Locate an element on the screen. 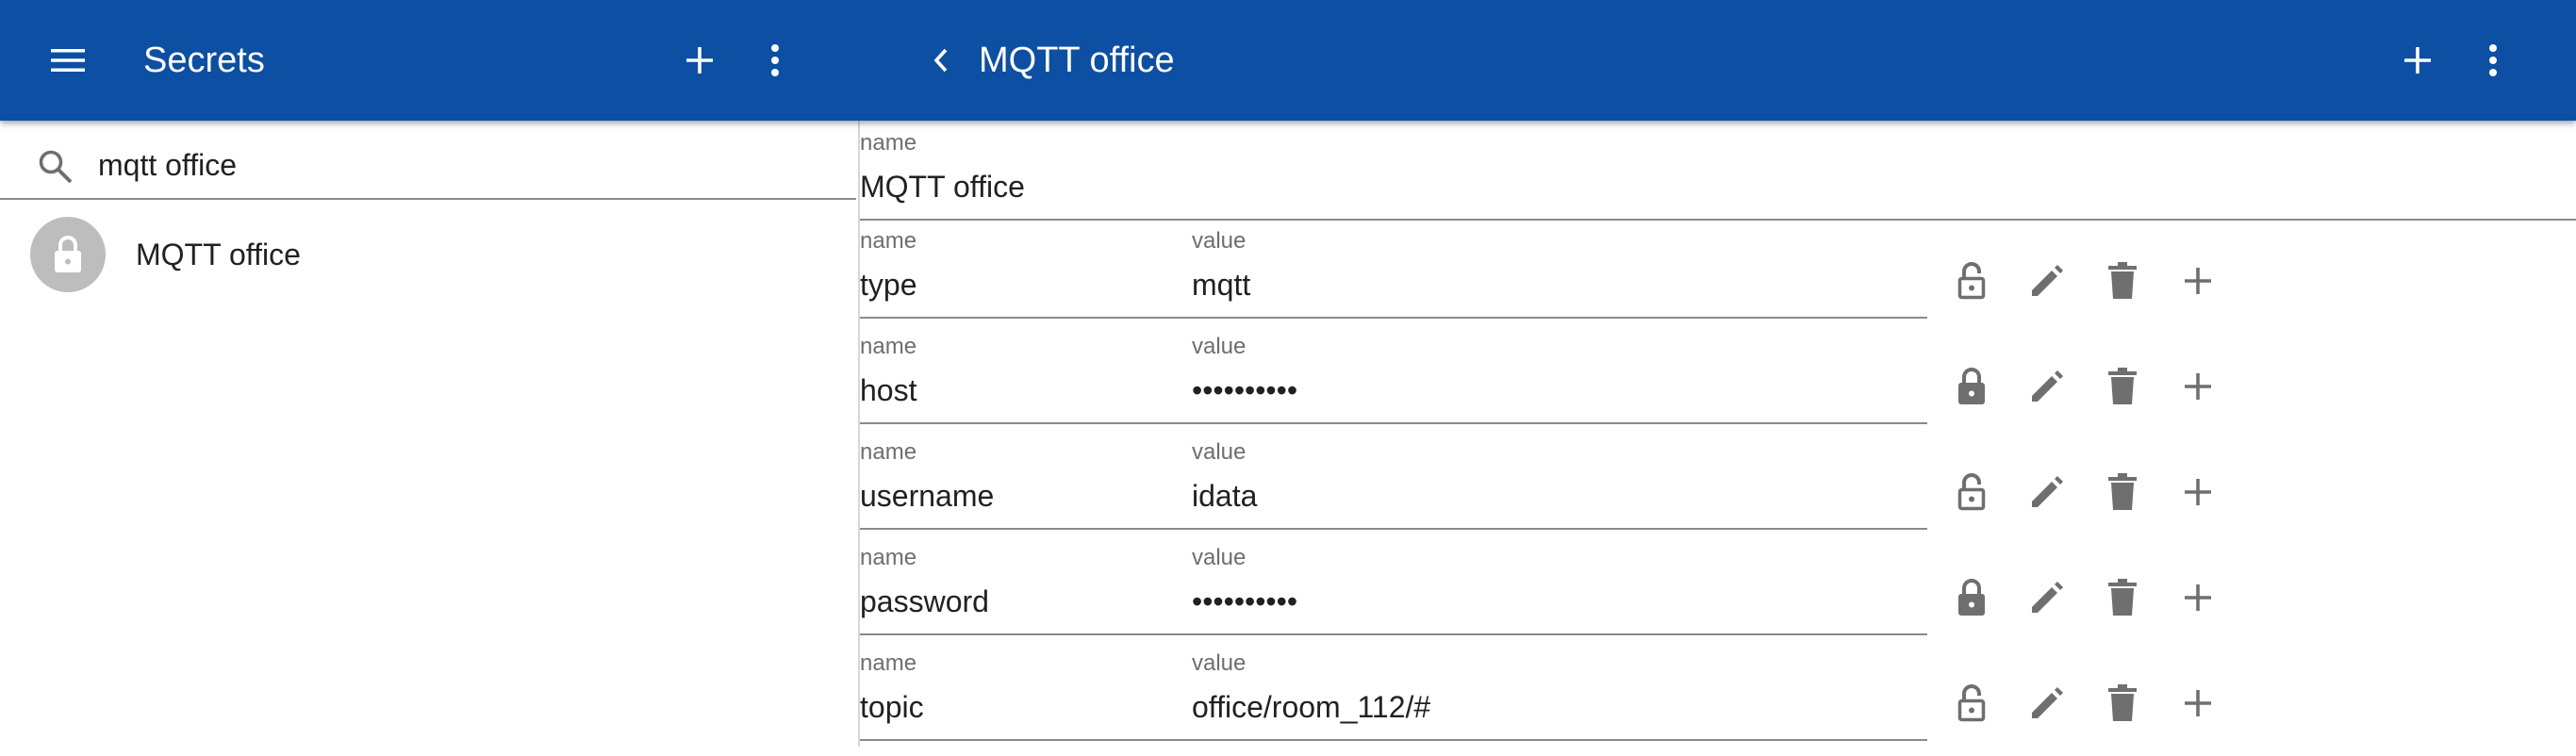 Image resolution: width=2576 pixels, height=756 pixels. back-button is located at coordinates (941, 60).